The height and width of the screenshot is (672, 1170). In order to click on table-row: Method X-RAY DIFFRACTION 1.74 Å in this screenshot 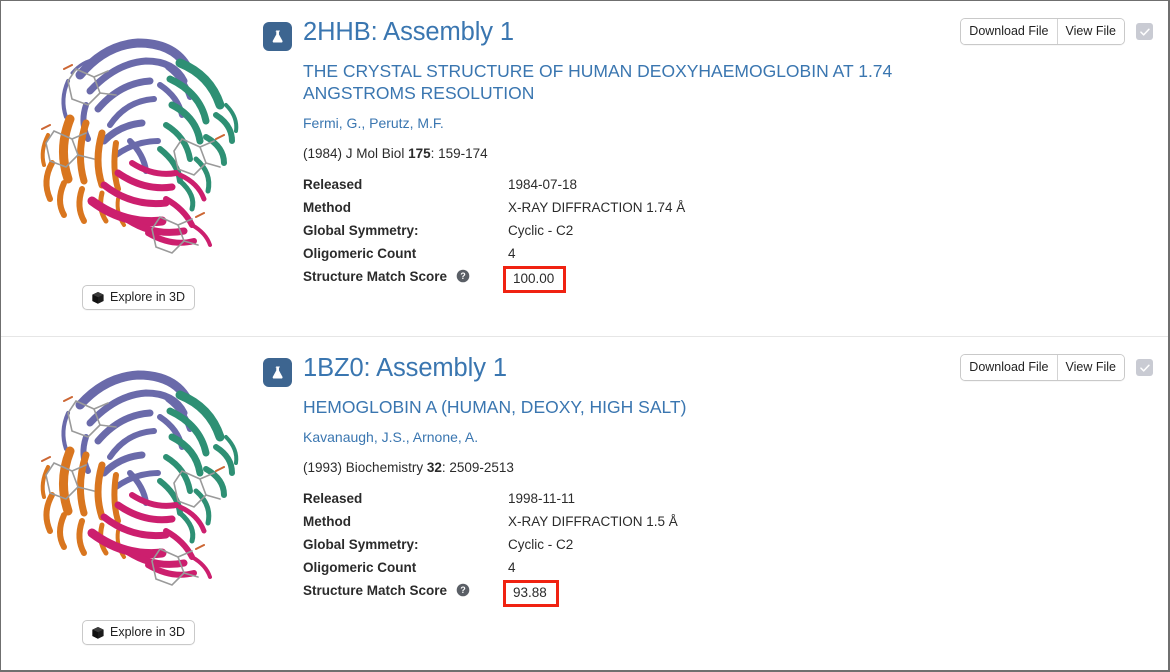, I will do `click(494, 210)`.